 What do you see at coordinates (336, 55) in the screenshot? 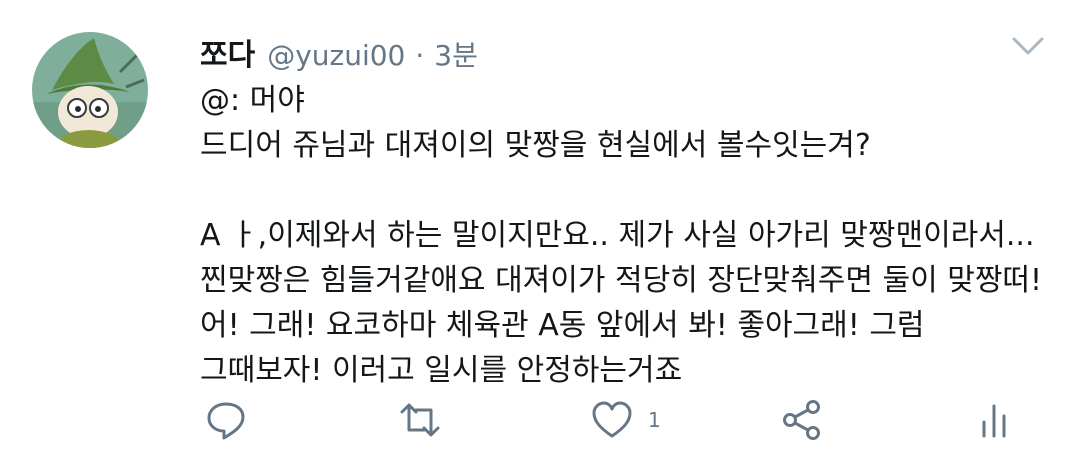
I see `user-handle: @yuzui00` at bounding box center [336, 55].